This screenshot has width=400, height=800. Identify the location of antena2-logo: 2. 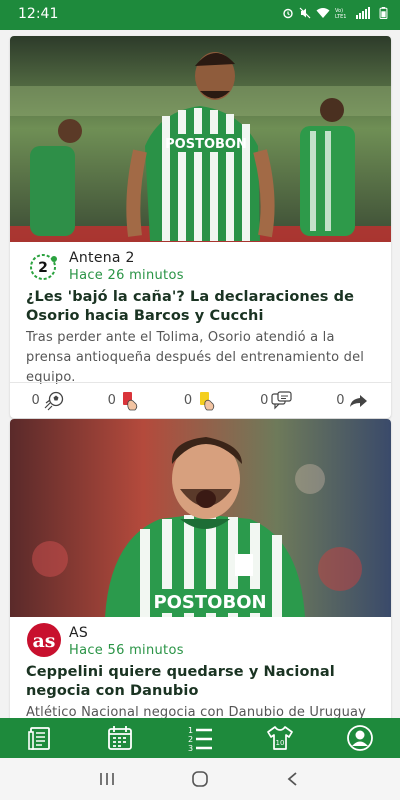
(43, 267).